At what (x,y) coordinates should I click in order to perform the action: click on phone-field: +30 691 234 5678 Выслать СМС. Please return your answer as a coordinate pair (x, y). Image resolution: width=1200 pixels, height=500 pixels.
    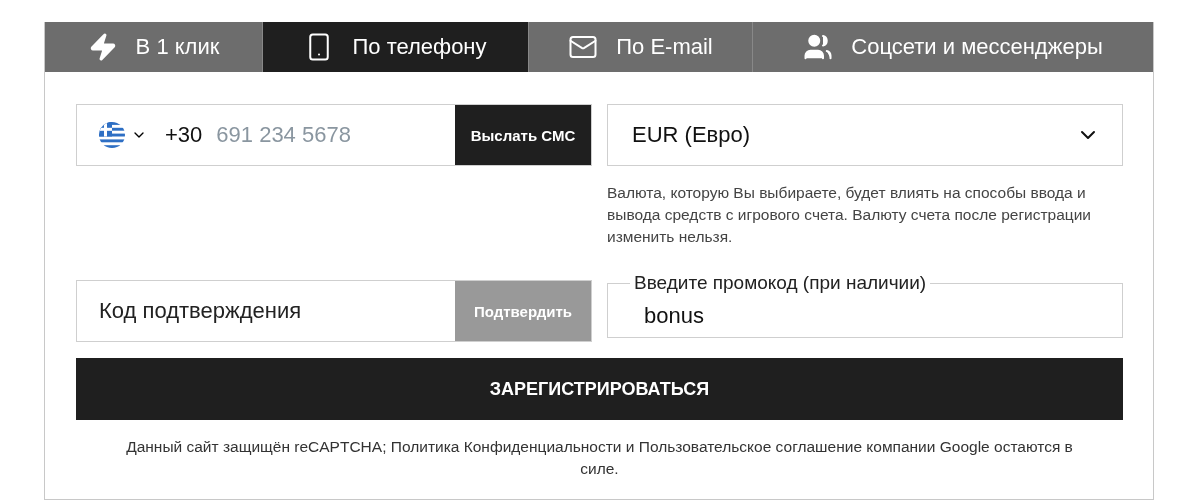
    Looking at the image, I should click on (334, 135).